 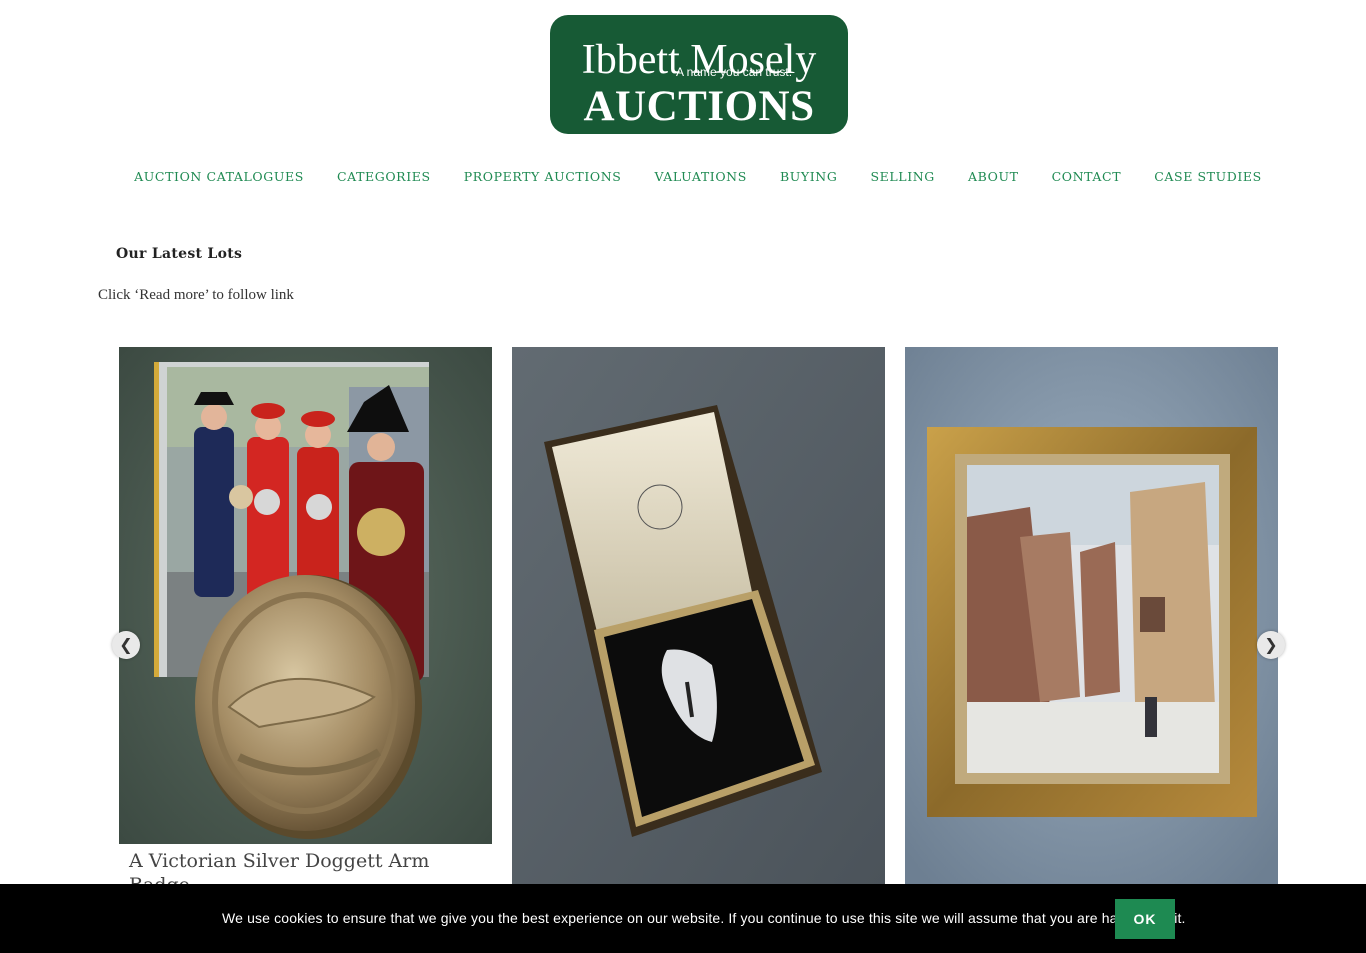 I want to click on cookie-ok-button: OK, so click(x=1145, y=919).